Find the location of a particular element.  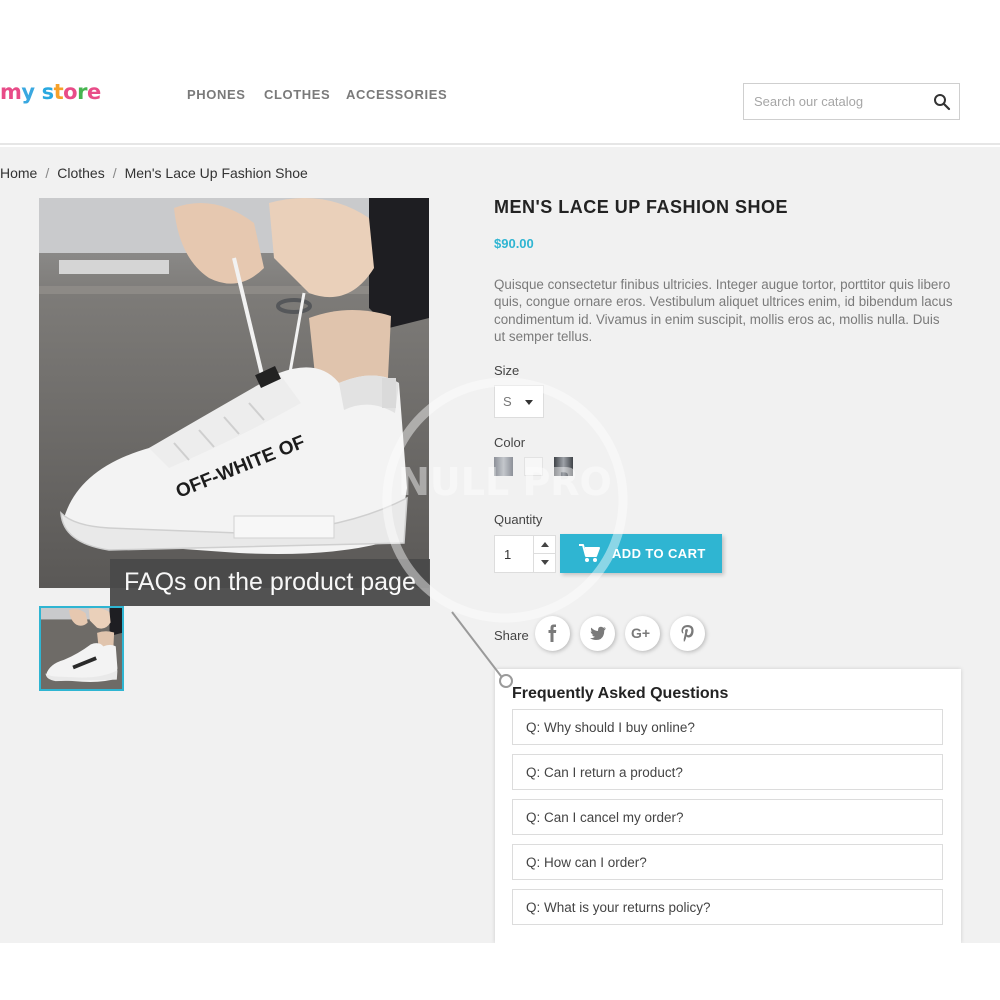

page-footer-space is located at coordinates (500, 971).